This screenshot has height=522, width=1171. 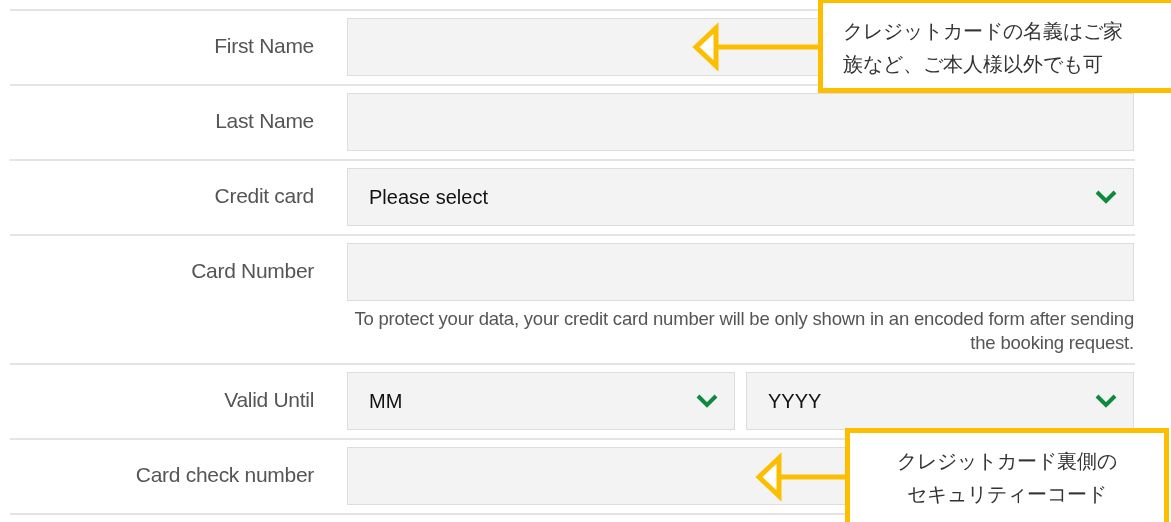 I want to click on select-dropdown: MM, so click(x=541, y=401).